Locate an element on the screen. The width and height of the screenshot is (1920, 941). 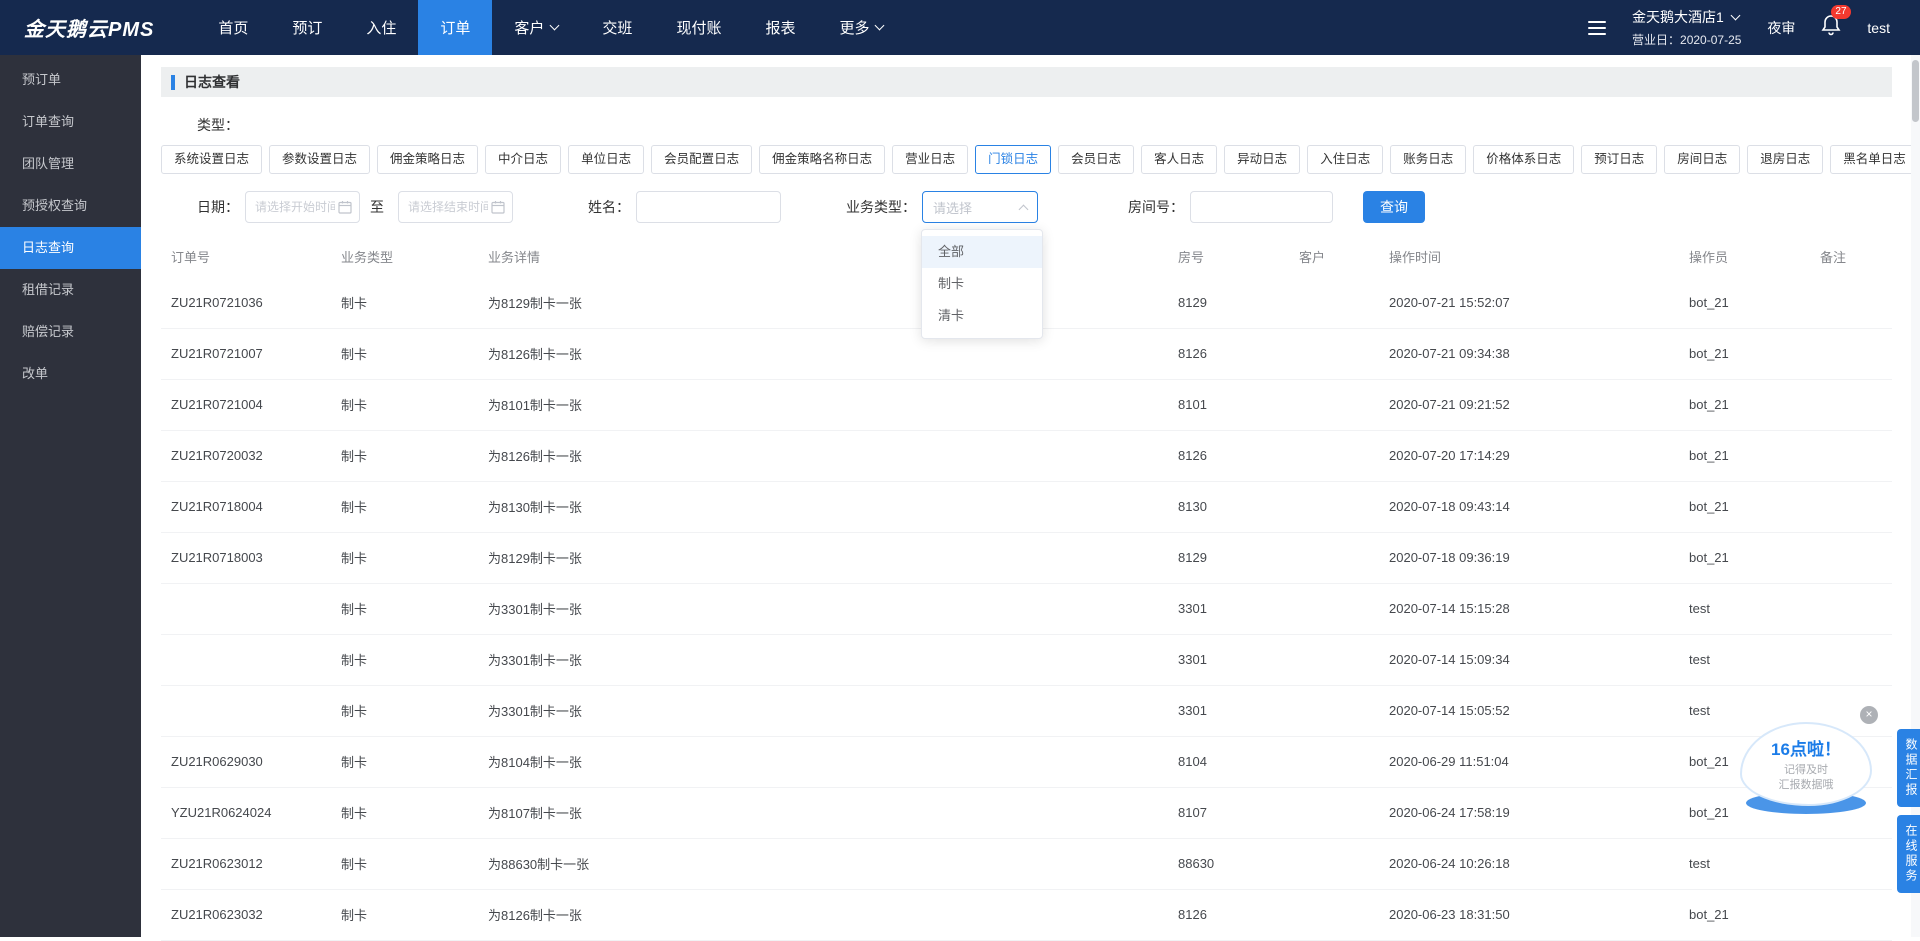
nav-item-7: 报表 is located at coordinates (780, 27).